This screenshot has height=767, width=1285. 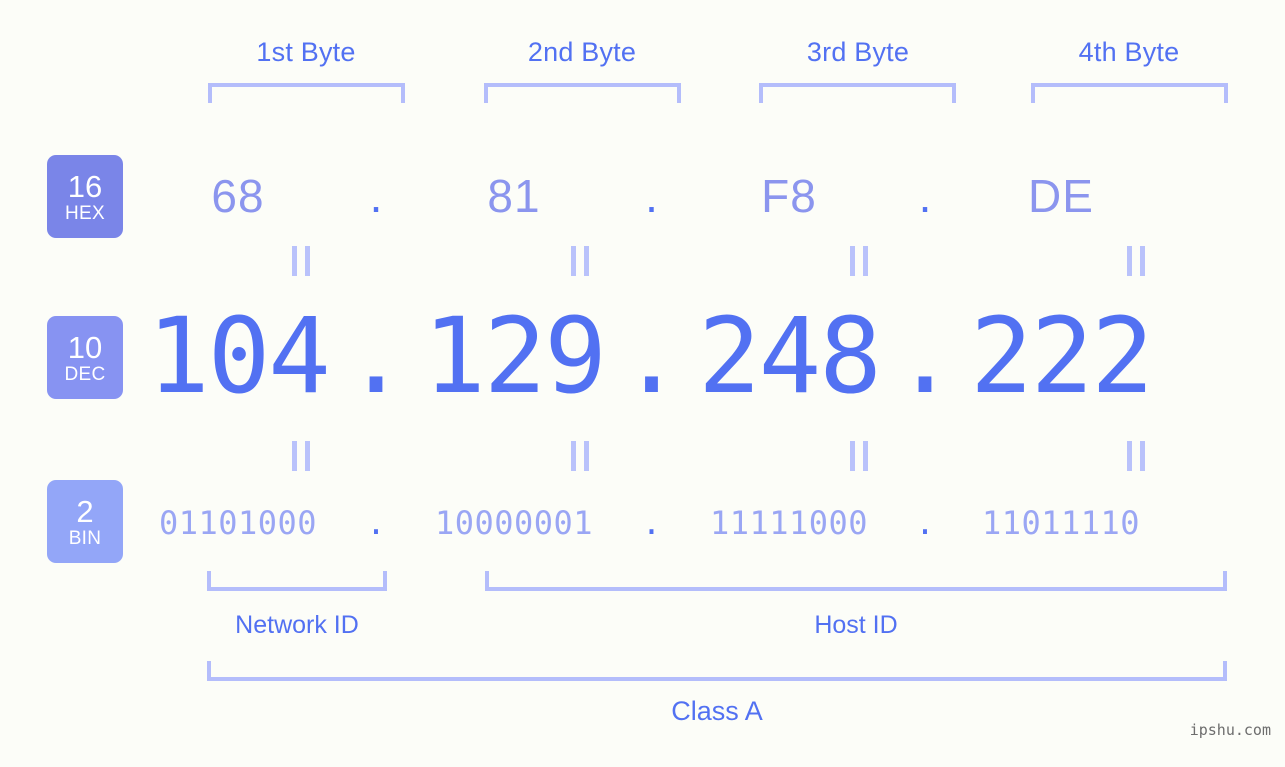 I want to click on radix-badge-dec-number: 10, so click(x=85, y=347).